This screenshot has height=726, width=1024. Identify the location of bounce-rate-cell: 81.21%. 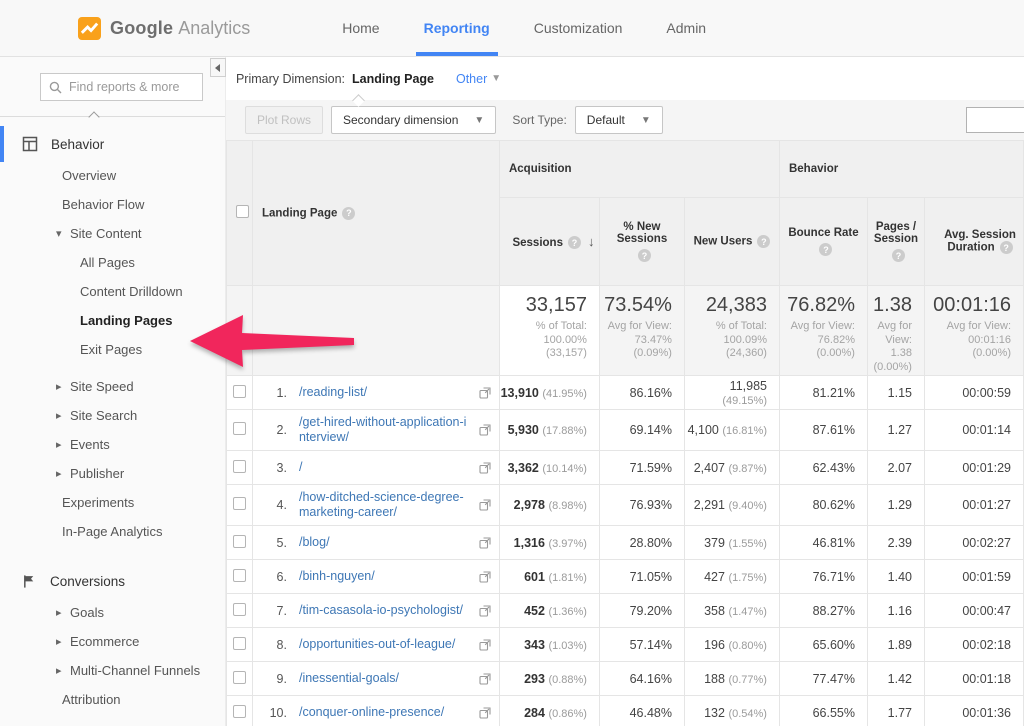
(823, 392).